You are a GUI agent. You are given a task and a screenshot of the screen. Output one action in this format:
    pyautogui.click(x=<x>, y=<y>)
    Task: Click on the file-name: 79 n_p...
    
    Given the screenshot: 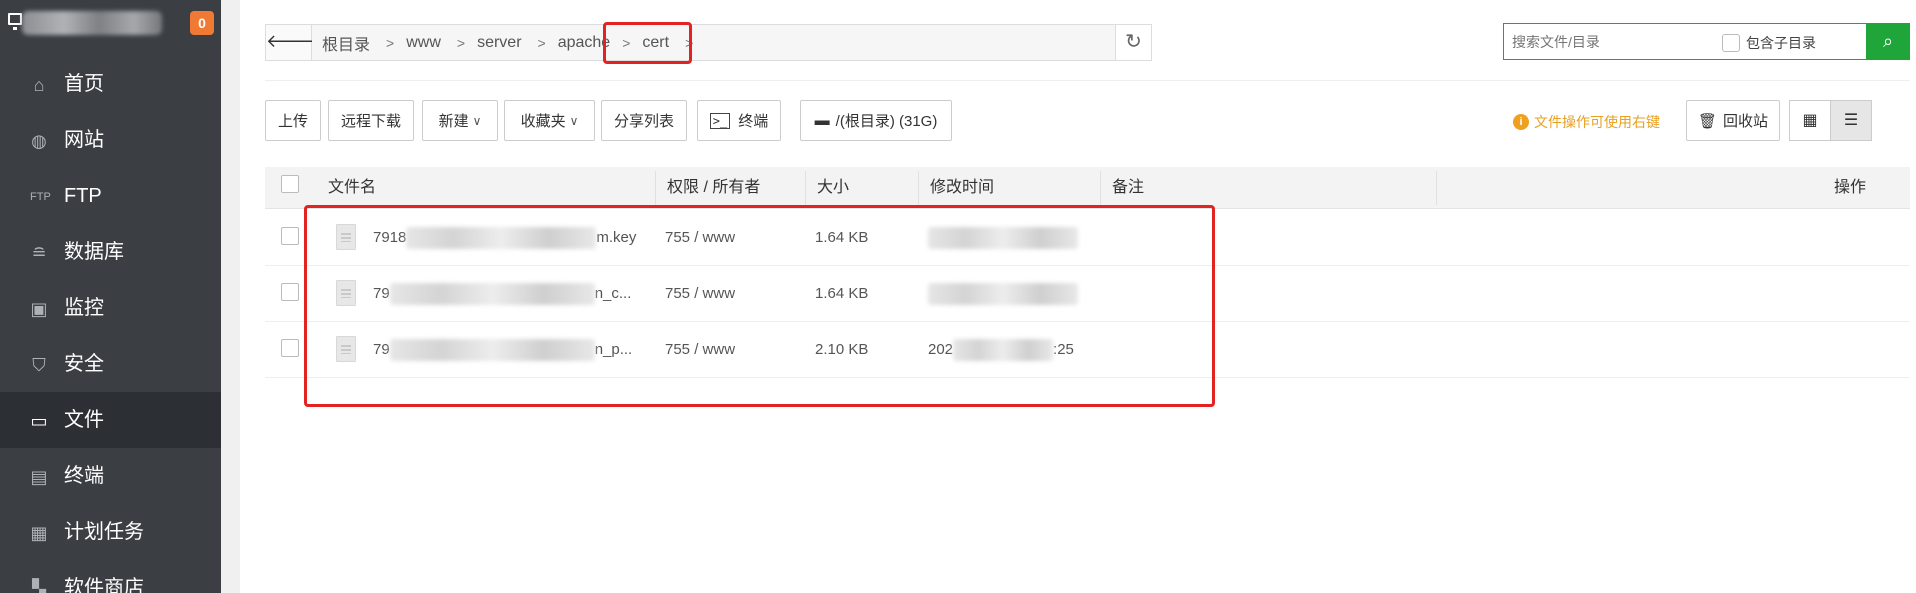 What is the action you would take?
    pyautogui.click(x=502, y=350)
    